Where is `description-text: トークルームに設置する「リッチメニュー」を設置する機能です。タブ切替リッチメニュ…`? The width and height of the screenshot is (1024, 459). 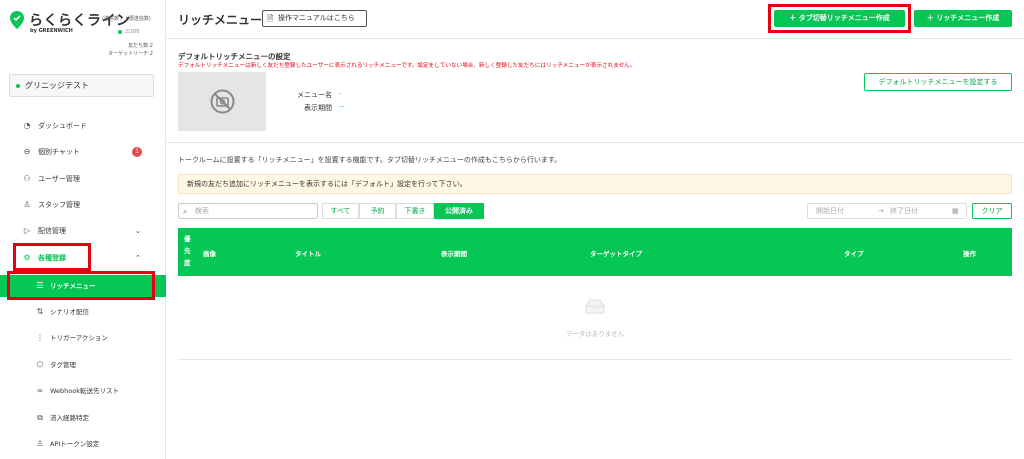
description-text: トークルームに設置する「リッチメニュー」を設置する機能です。タブ切替リッチメニュ… is located at coordinates (370, 160).